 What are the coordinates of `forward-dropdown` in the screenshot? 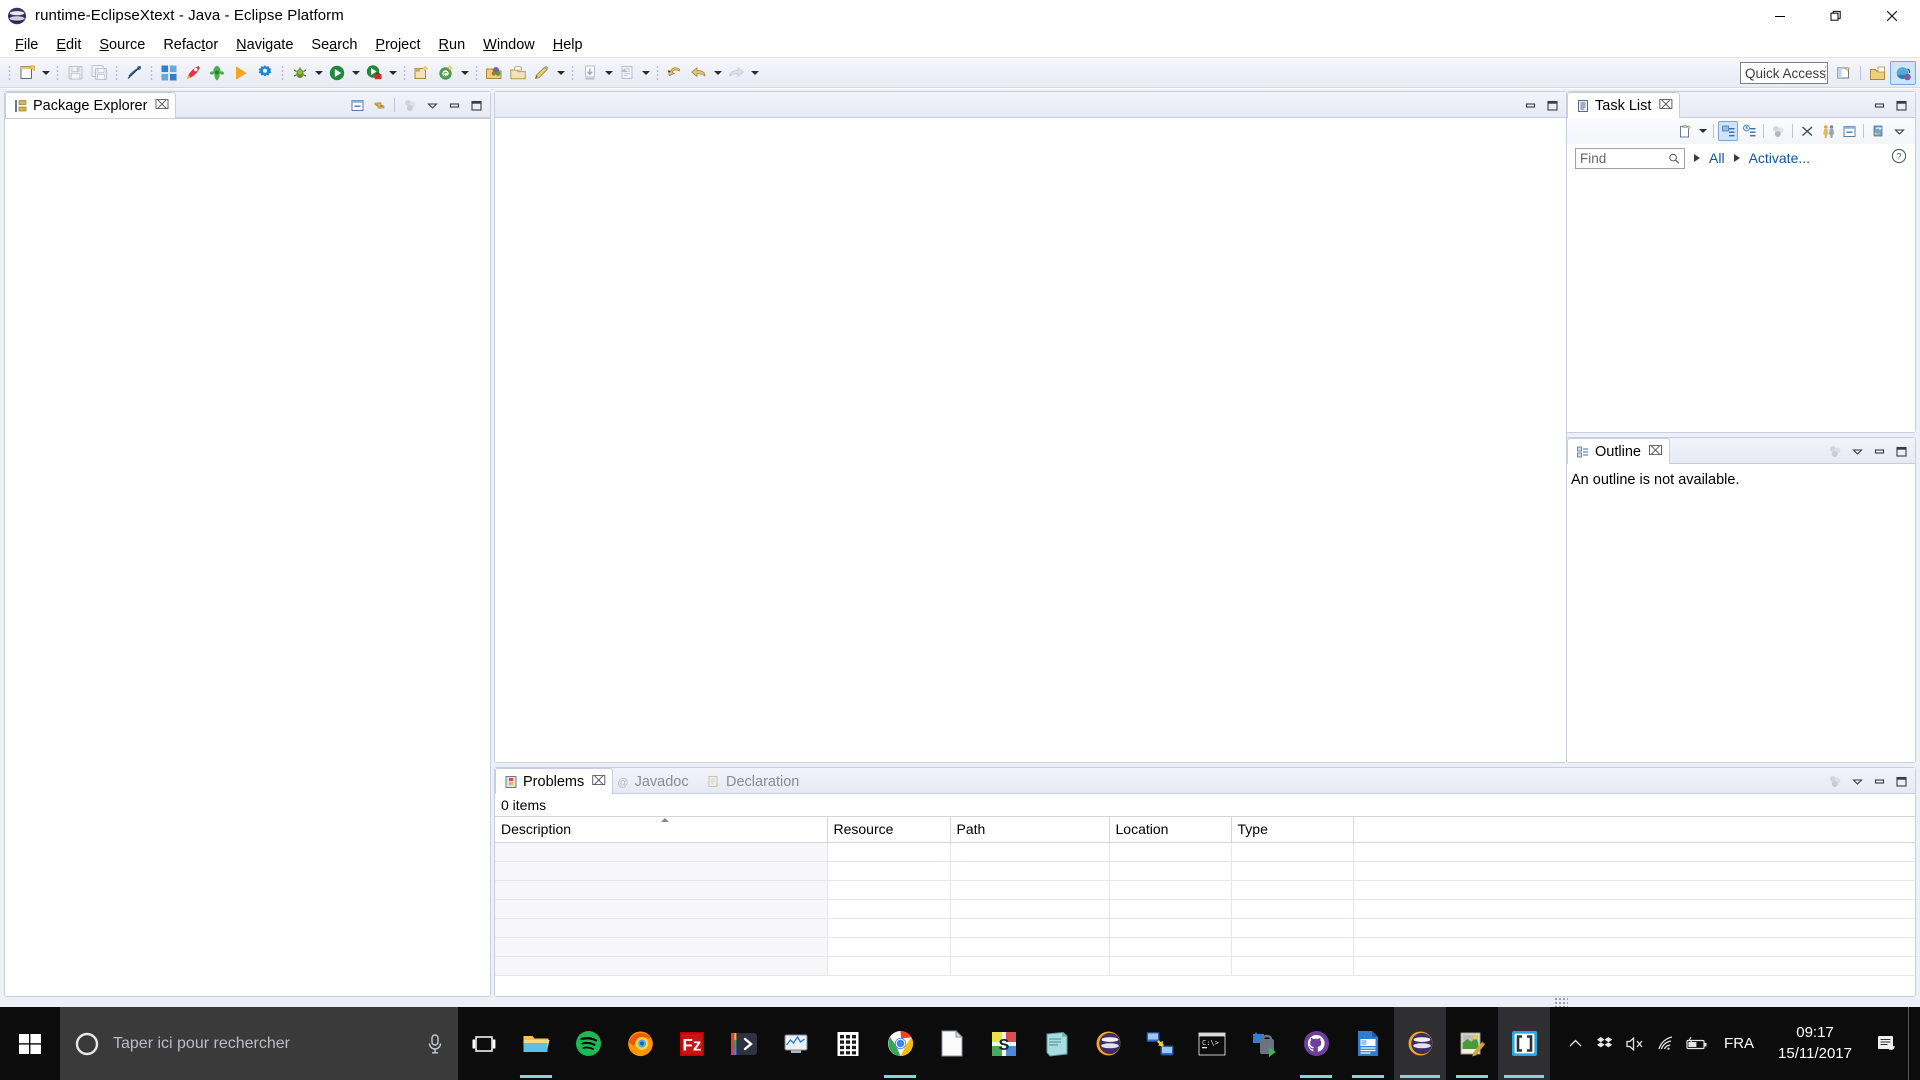 It's located at (754, 73).